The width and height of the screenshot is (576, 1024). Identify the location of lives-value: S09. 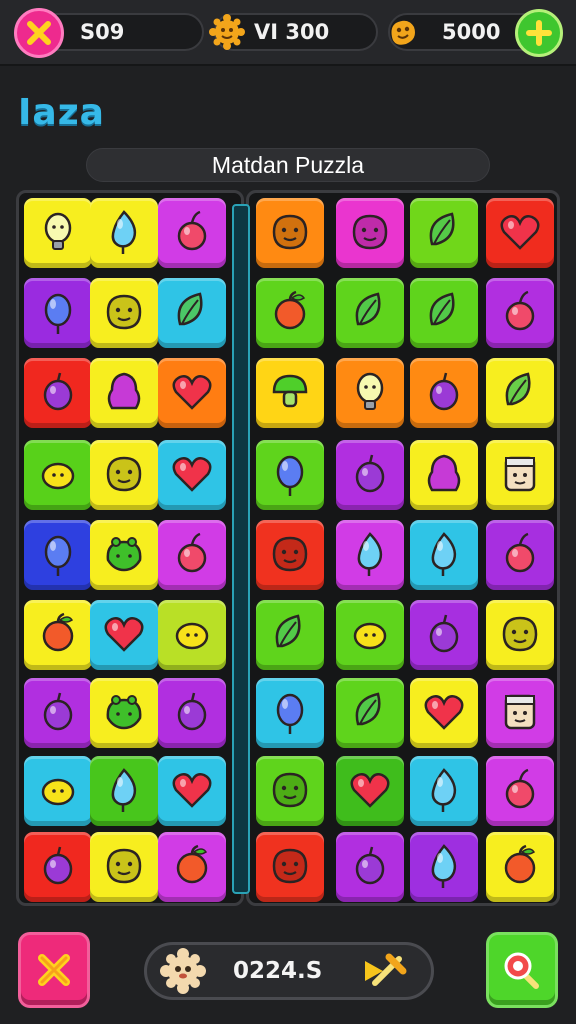
(102, 32).